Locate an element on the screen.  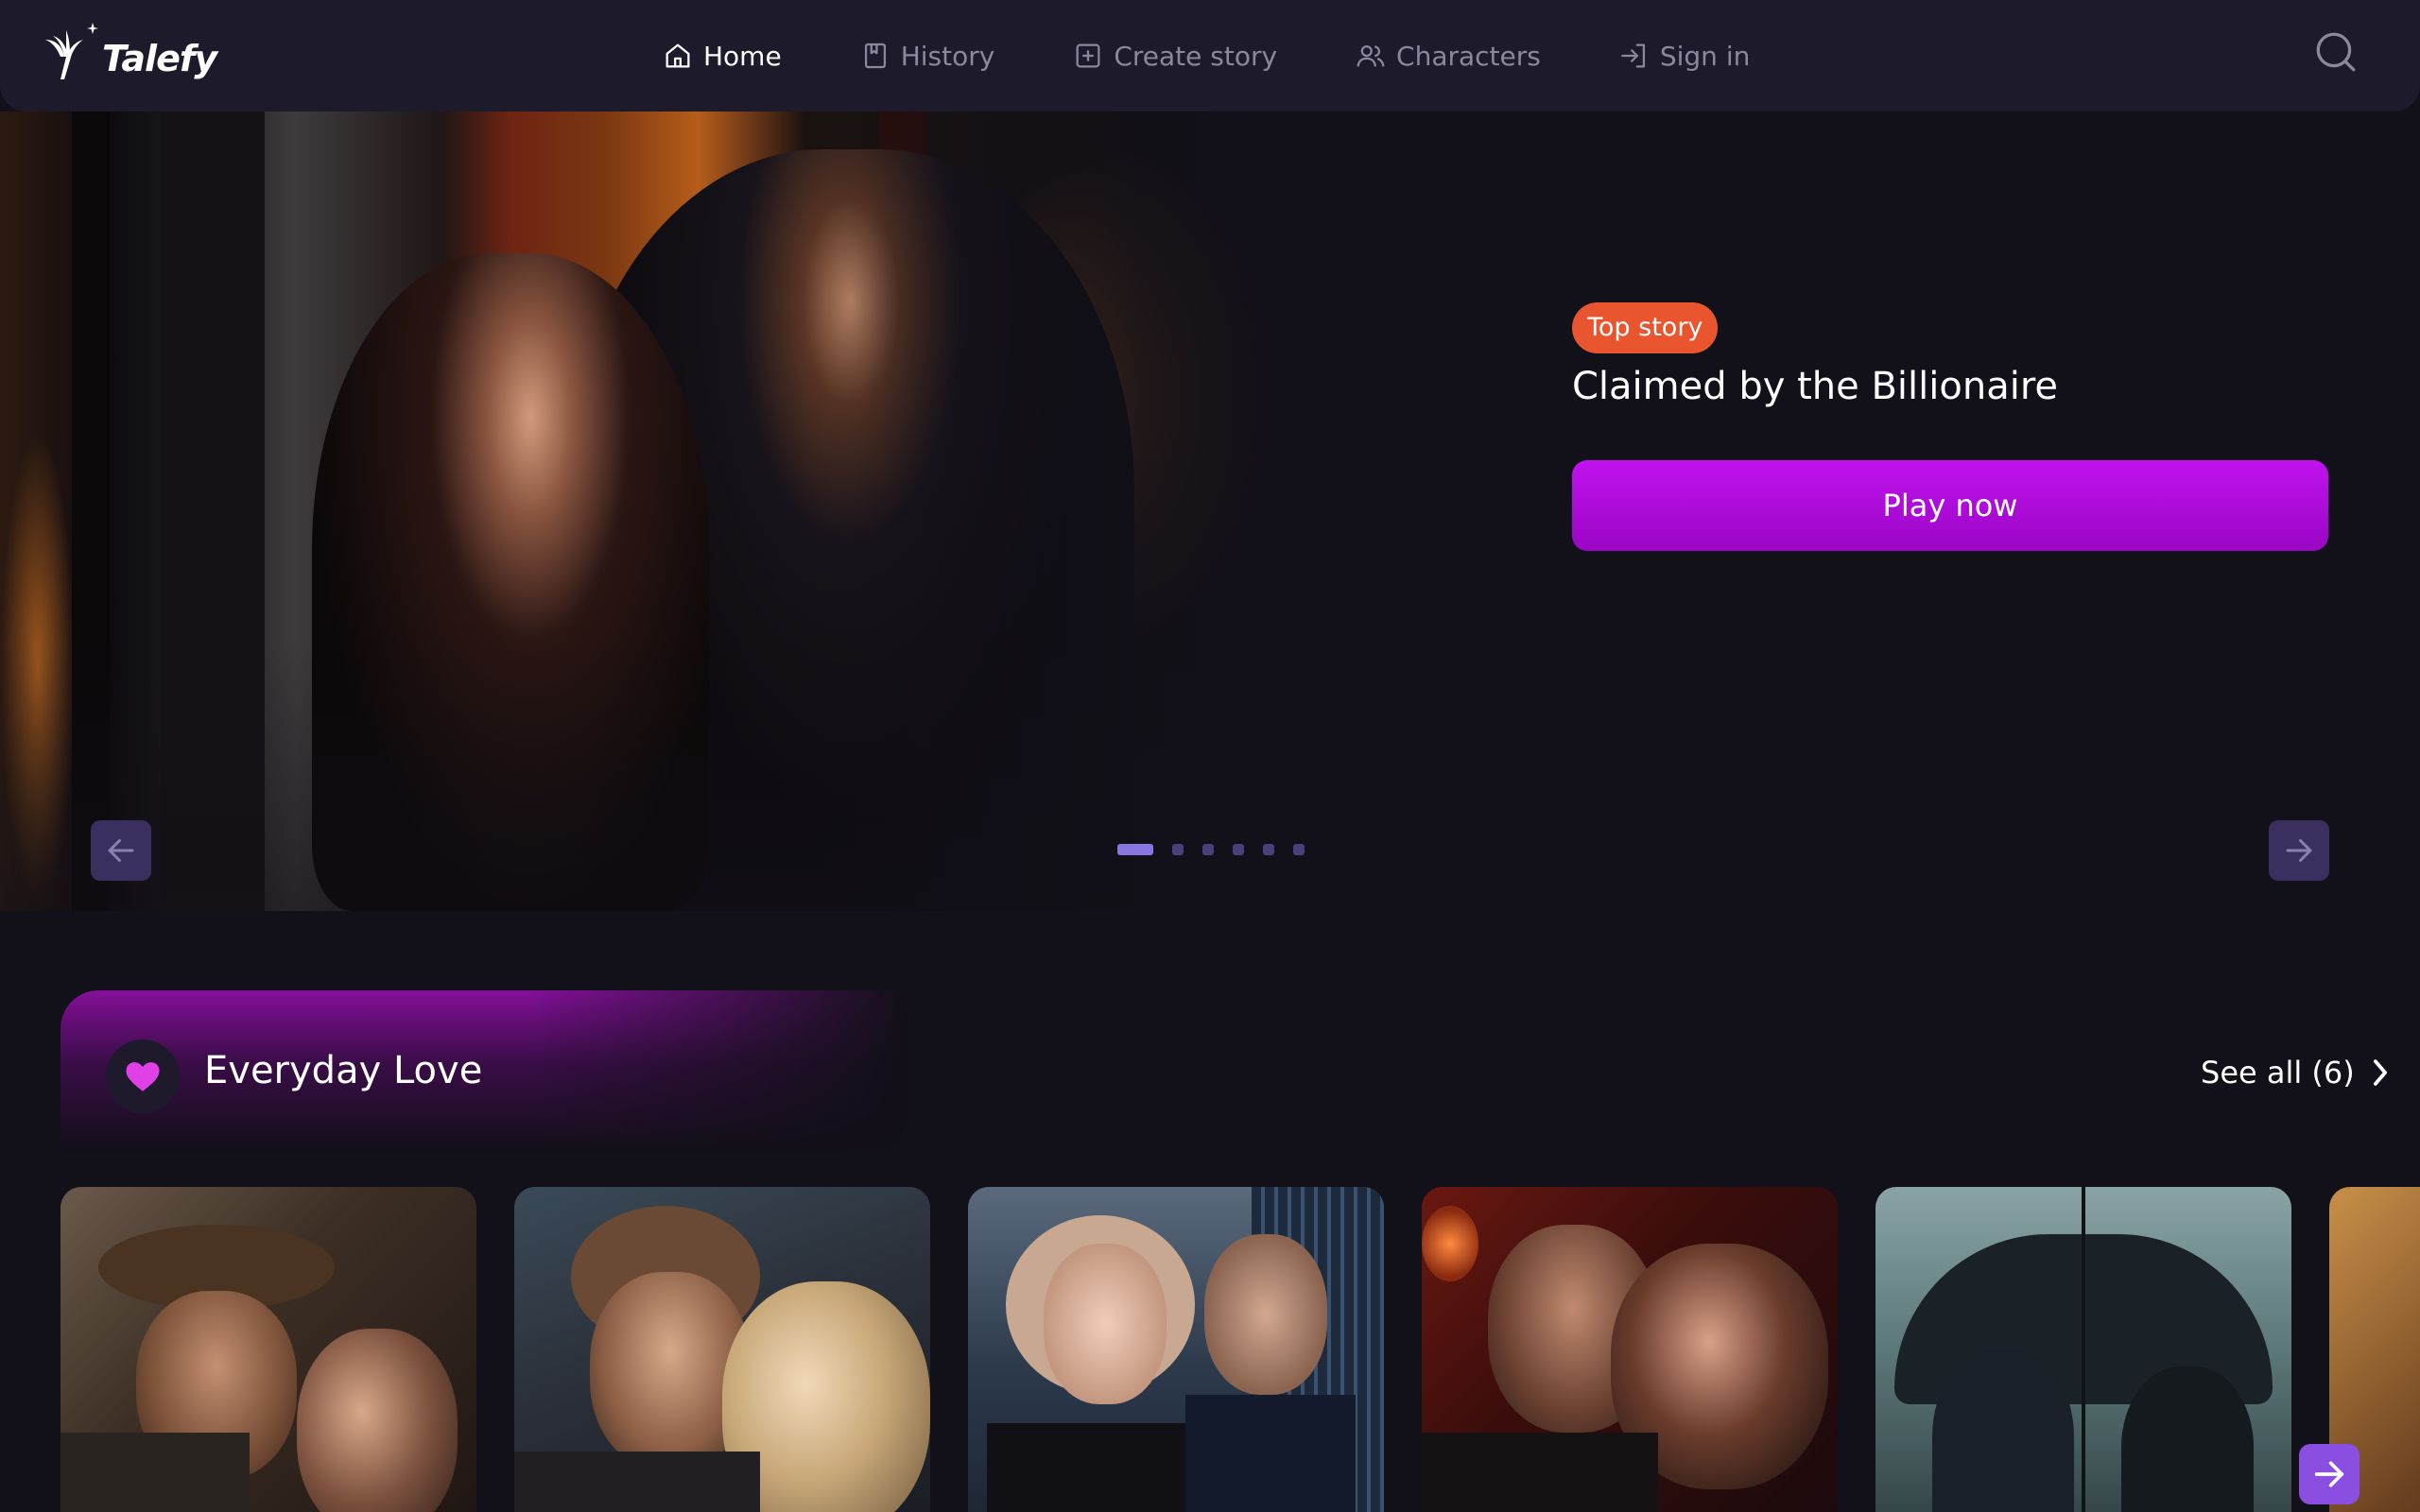
card-umbrella-couple is located at coordinates (2083, 1349).